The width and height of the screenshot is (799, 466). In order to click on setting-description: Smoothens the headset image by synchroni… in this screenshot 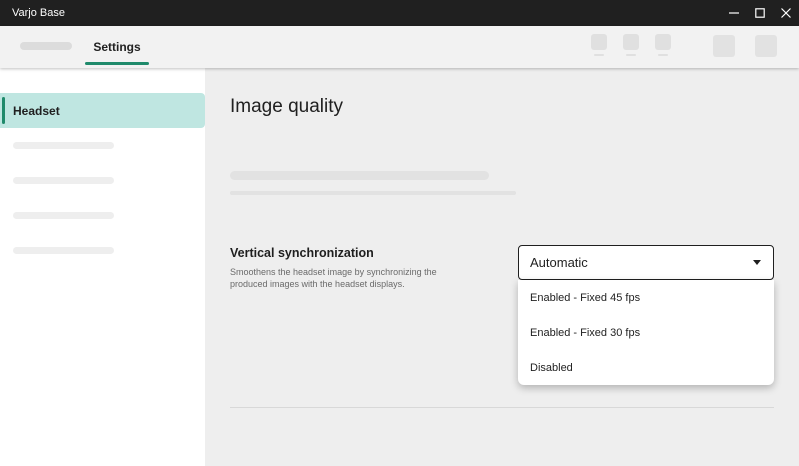, I will do `click(333, 278)`.